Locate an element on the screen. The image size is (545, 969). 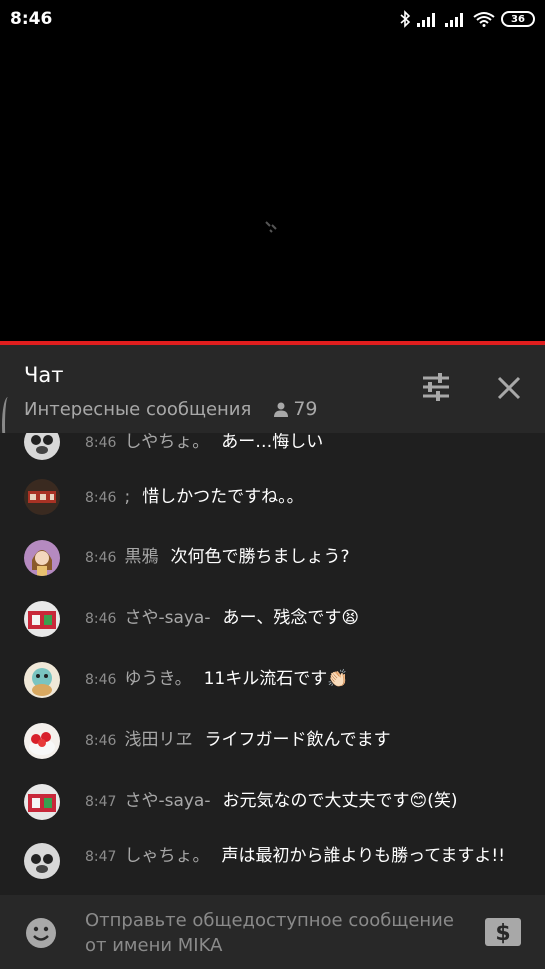
message-text: ライフガード飲んでます is located at coordinates (297, 740).